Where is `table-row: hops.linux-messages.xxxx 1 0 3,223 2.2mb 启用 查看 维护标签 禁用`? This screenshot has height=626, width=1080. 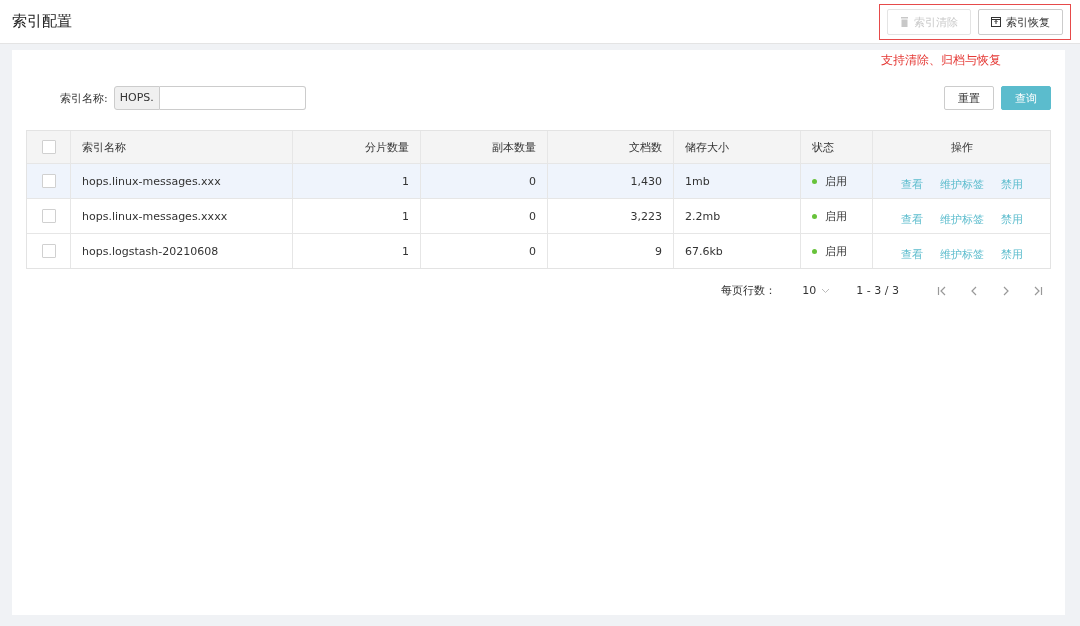 table-row: hops.linux-messages.xxxx 1 0 3,223 2.2mb 启用 查看 维护标签 禁用 is located at coordinates (538, 215).